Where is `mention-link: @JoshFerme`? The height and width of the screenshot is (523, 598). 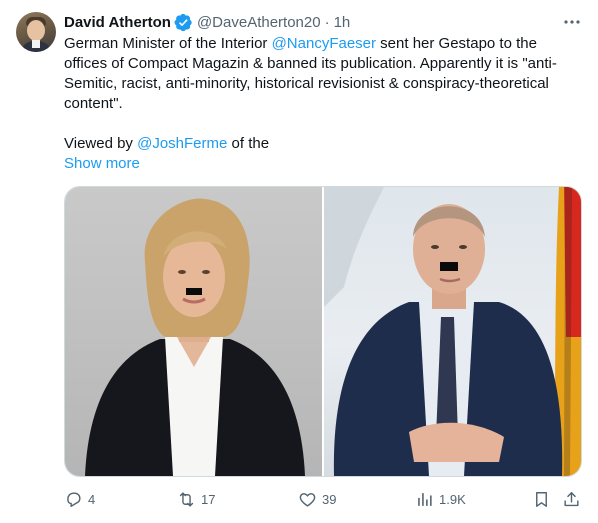 mention-link: @JoshFerme is located at coordinates (182, 143).